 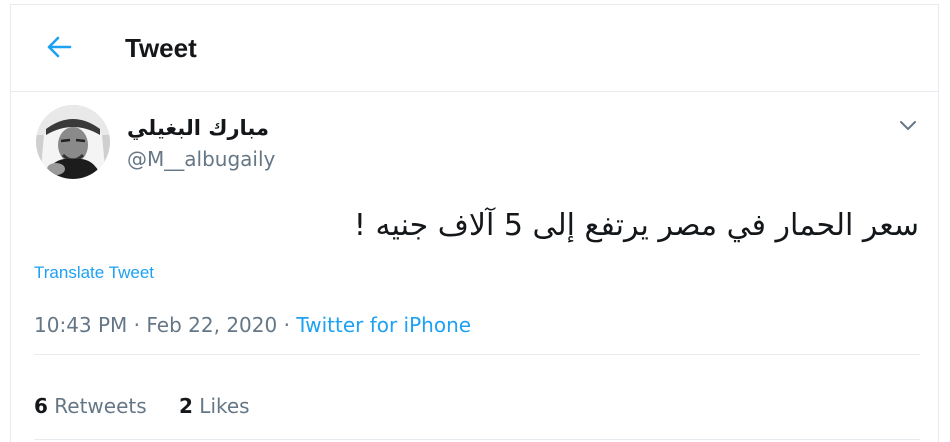 I want to click on tweet-time: 10:43 PM, so click(x=80, y=325).